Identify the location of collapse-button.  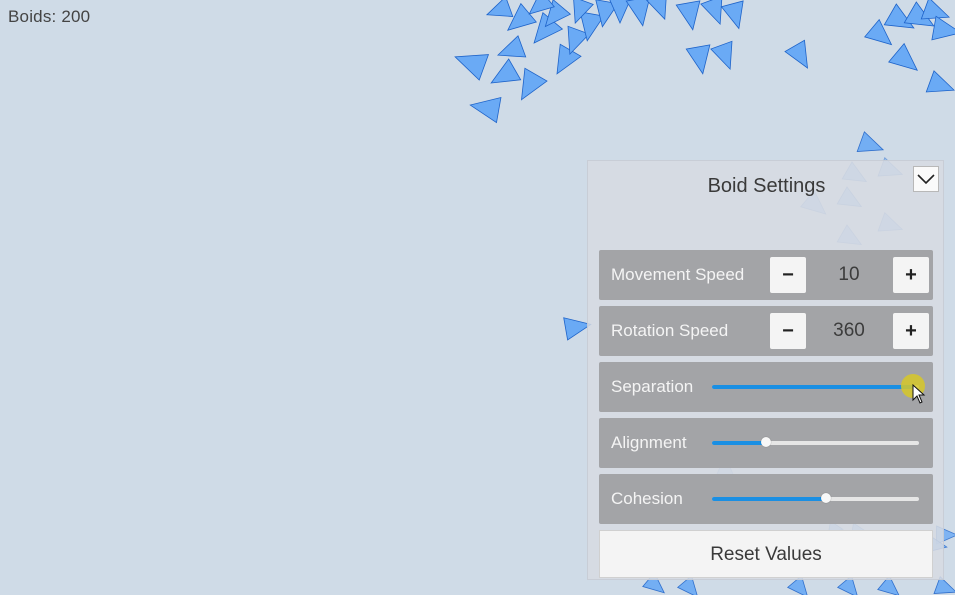
(926, 179).